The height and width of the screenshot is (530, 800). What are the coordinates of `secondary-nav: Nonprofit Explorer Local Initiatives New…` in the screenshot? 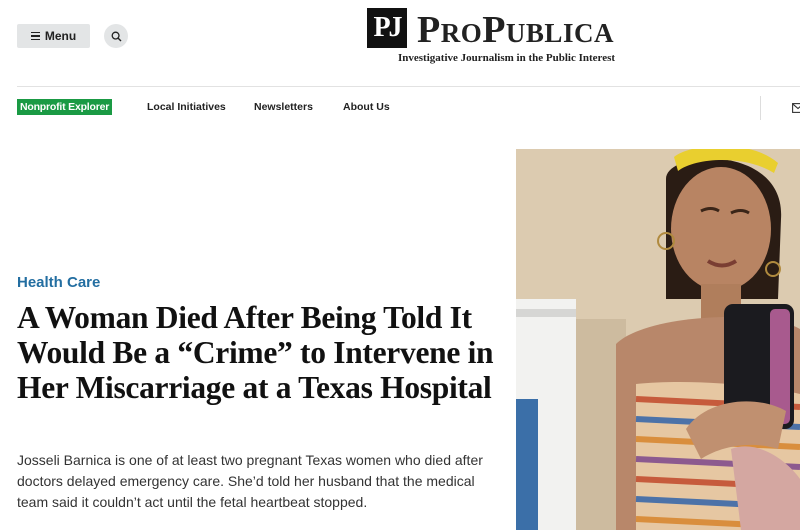 It's located at (408, 108).